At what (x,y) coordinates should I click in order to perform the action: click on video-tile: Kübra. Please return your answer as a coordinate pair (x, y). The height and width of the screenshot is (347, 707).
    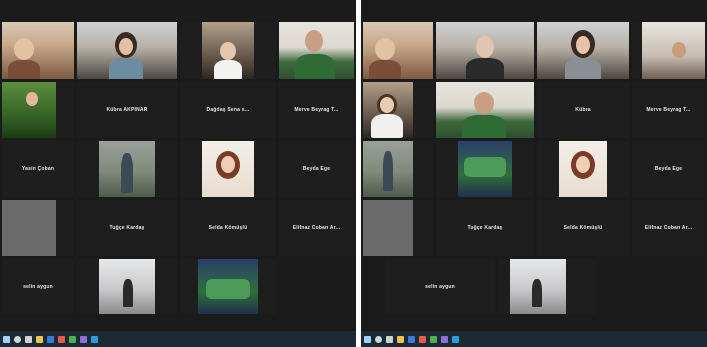
    Looking at the image, I should click on (583, 110).